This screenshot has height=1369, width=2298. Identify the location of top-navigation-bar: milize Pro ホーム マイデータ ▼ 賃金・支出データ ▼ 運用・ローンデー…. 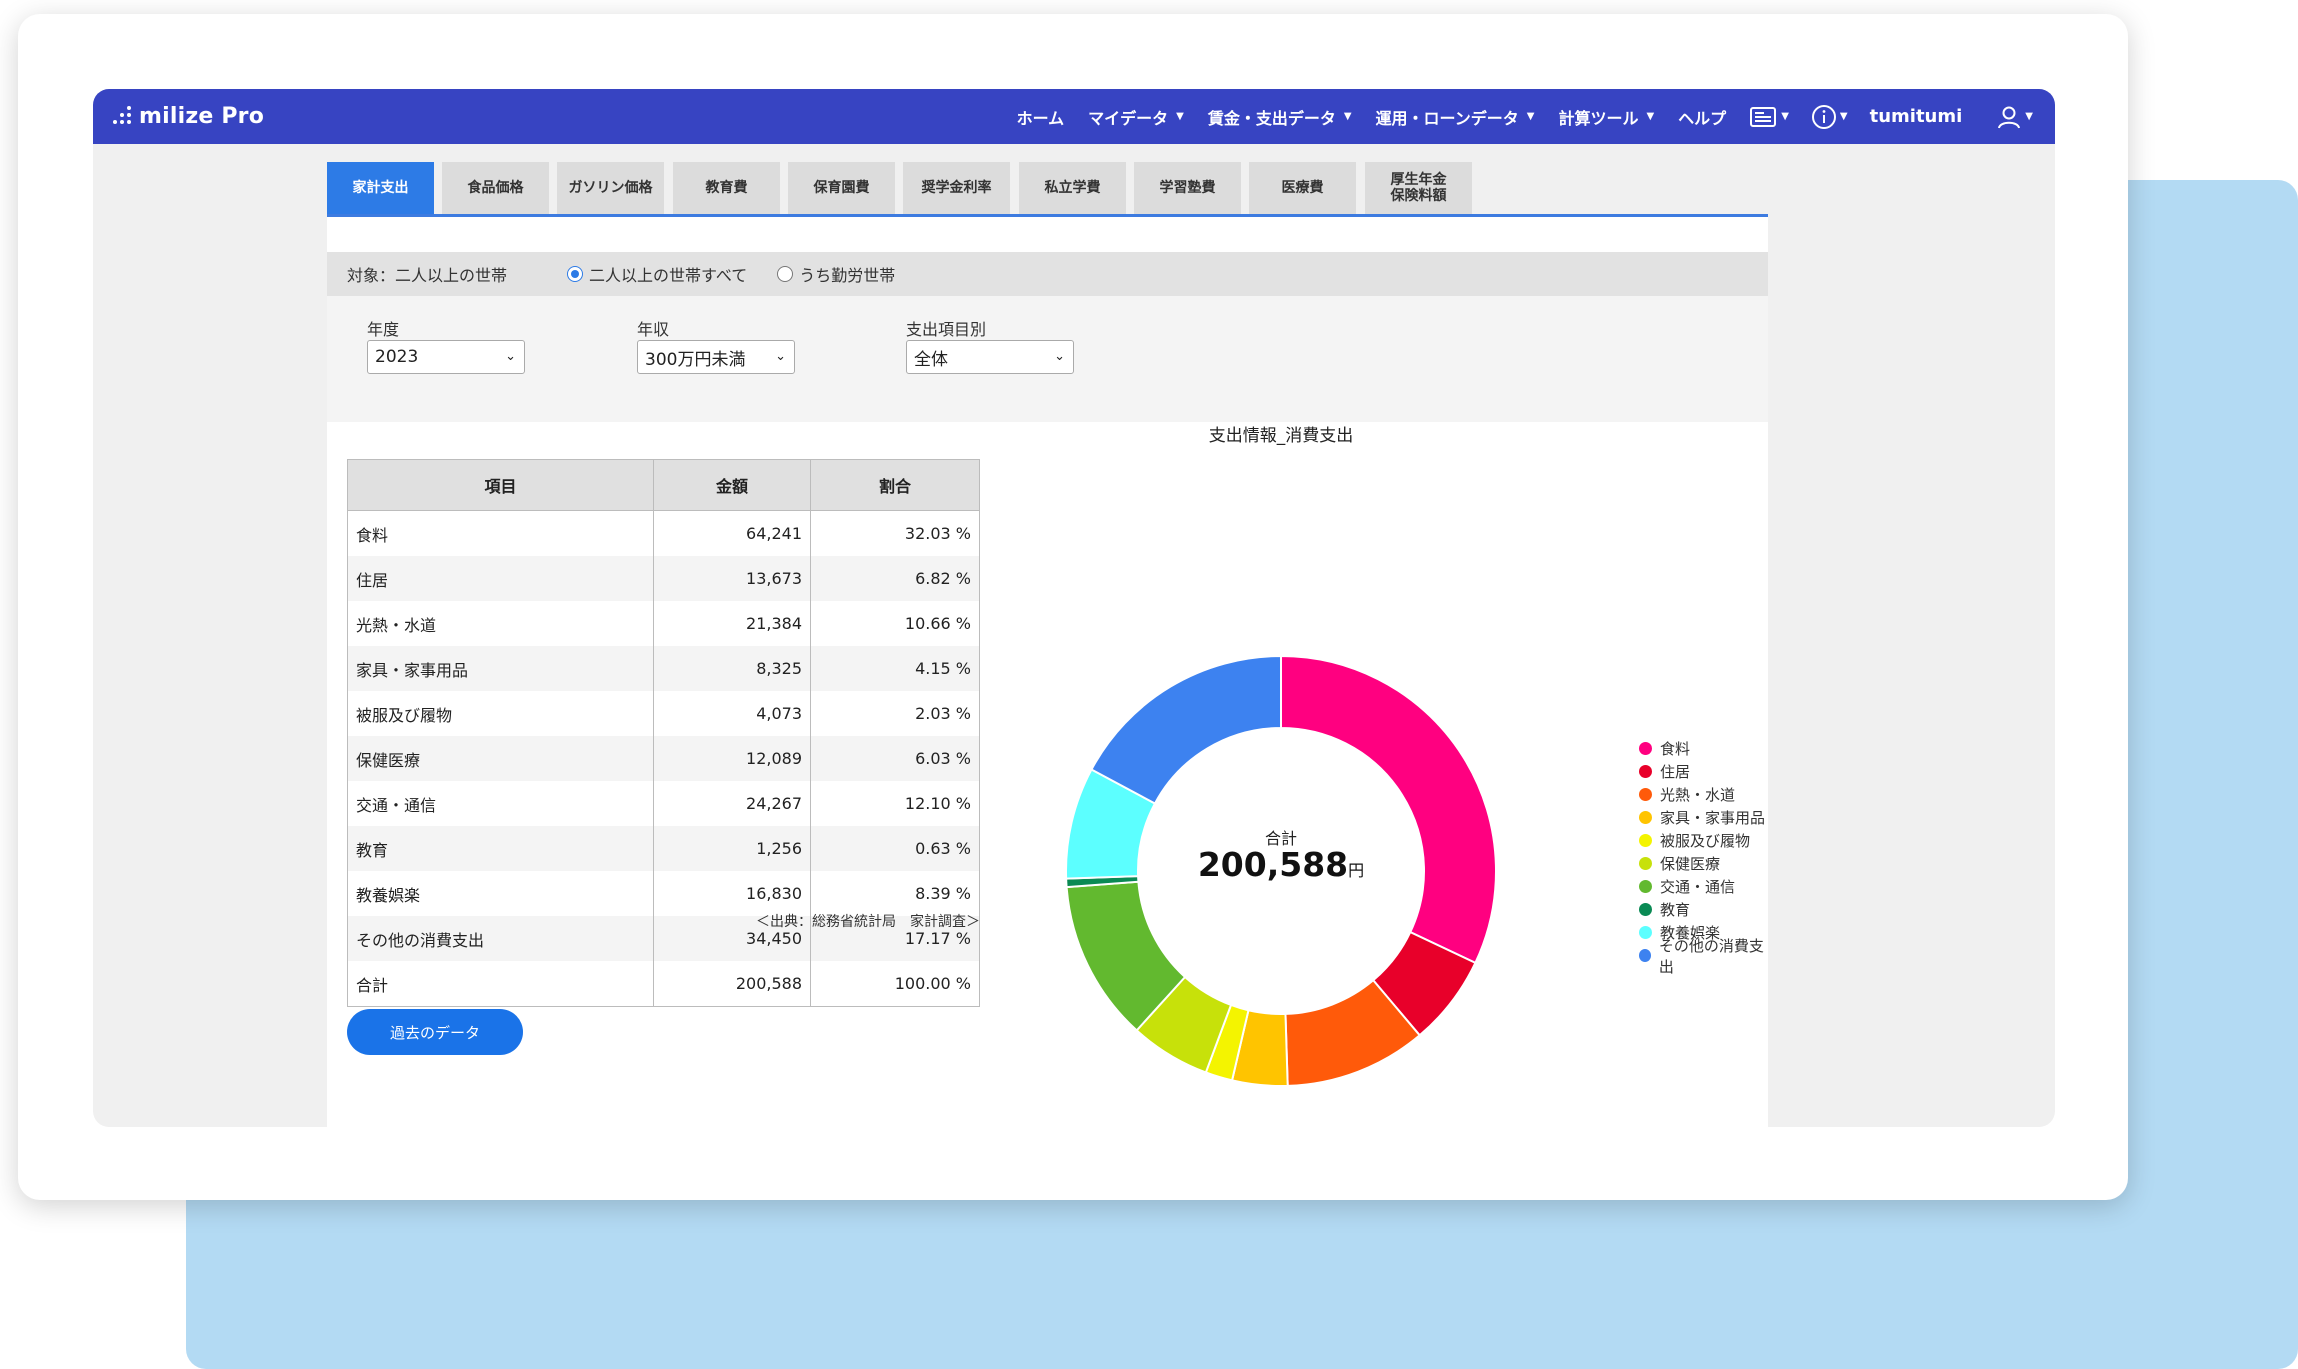
(1074, 116).